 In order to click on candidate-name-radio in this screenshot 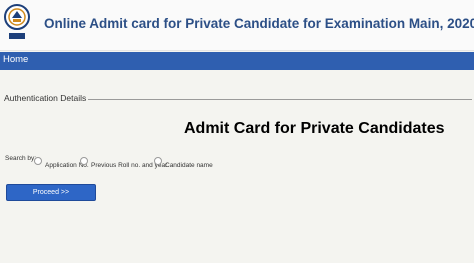, I will do `click(158, 161)`.